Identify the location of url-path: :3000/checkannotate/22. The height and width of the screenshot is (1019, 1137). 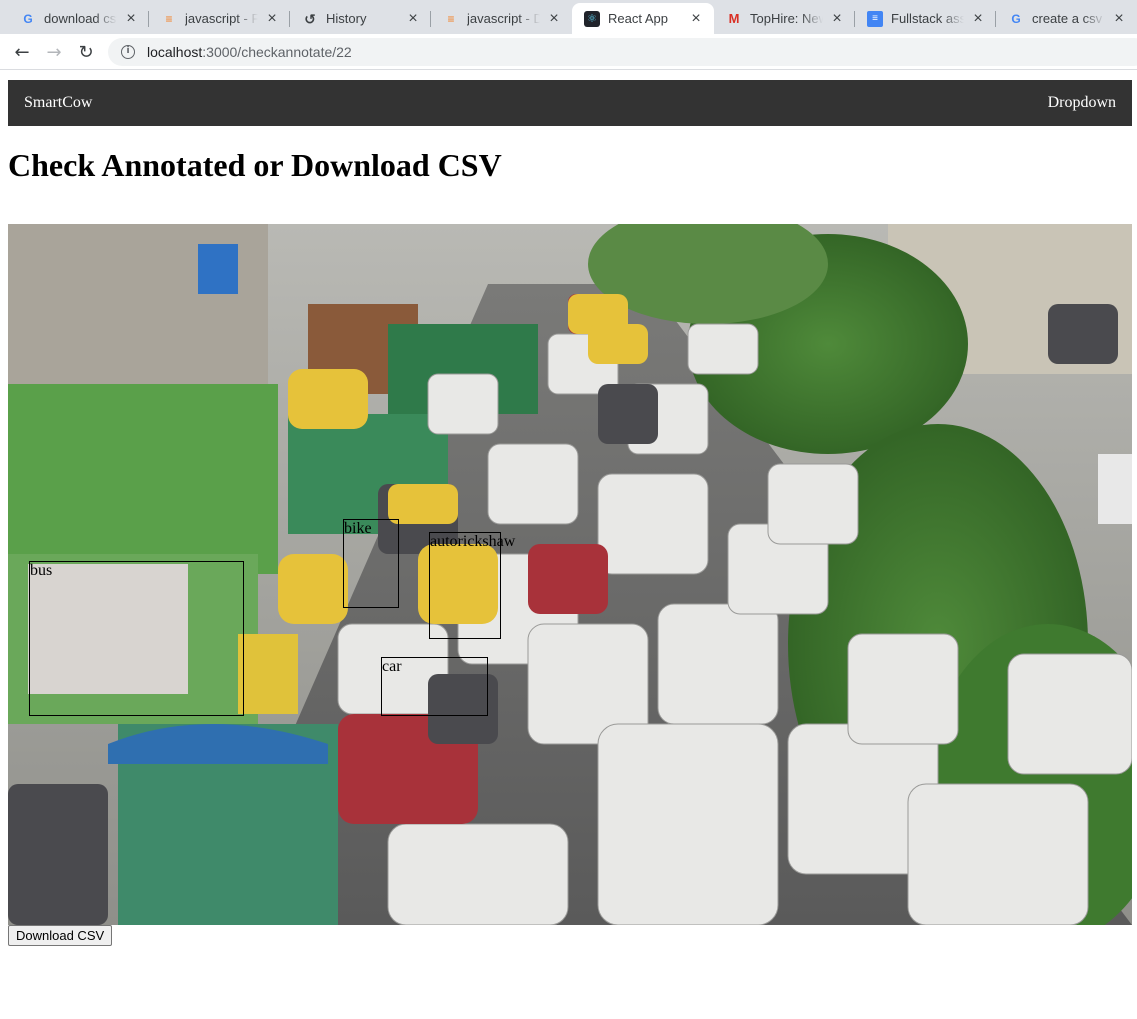
(277, 52).